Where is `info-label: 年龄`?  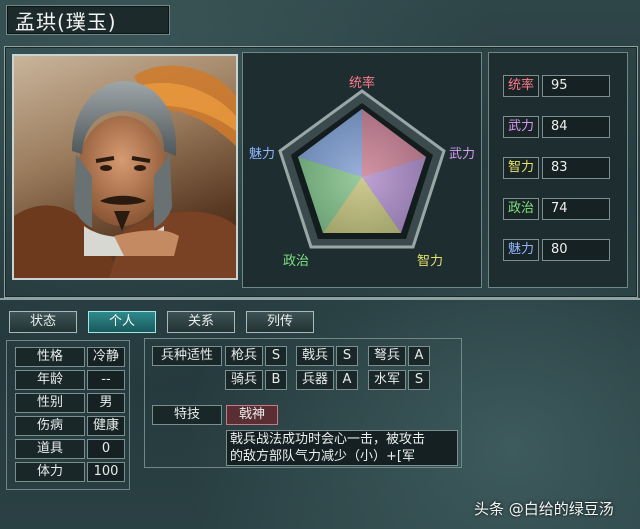 info-label: 年龄 is located at coordinates (50, 380).